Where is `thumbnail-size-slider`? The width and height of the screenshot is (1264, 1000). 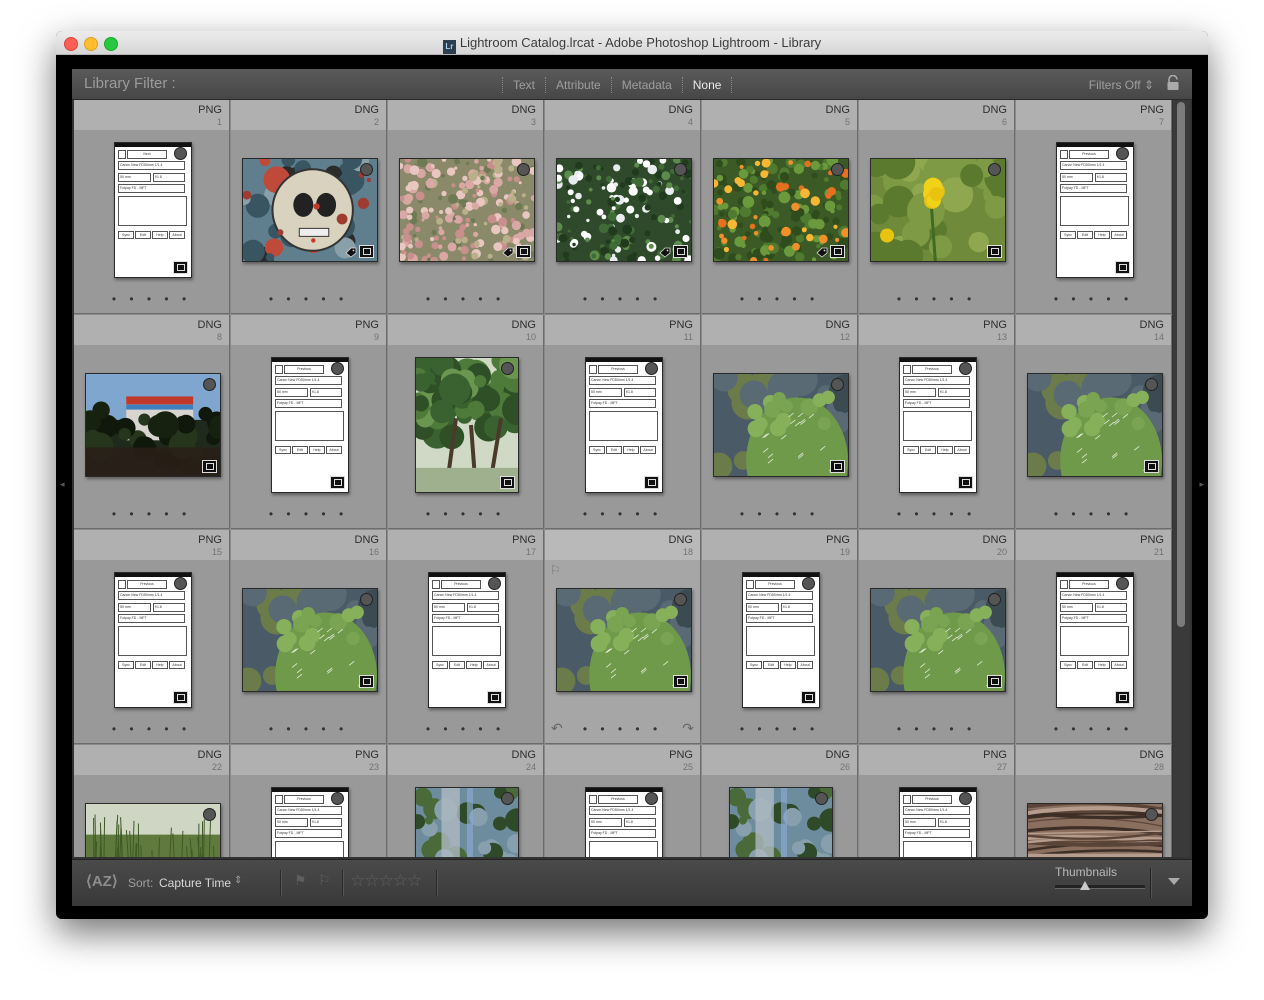 thumbnail-size-slider is located at coordinates (1100, 887).